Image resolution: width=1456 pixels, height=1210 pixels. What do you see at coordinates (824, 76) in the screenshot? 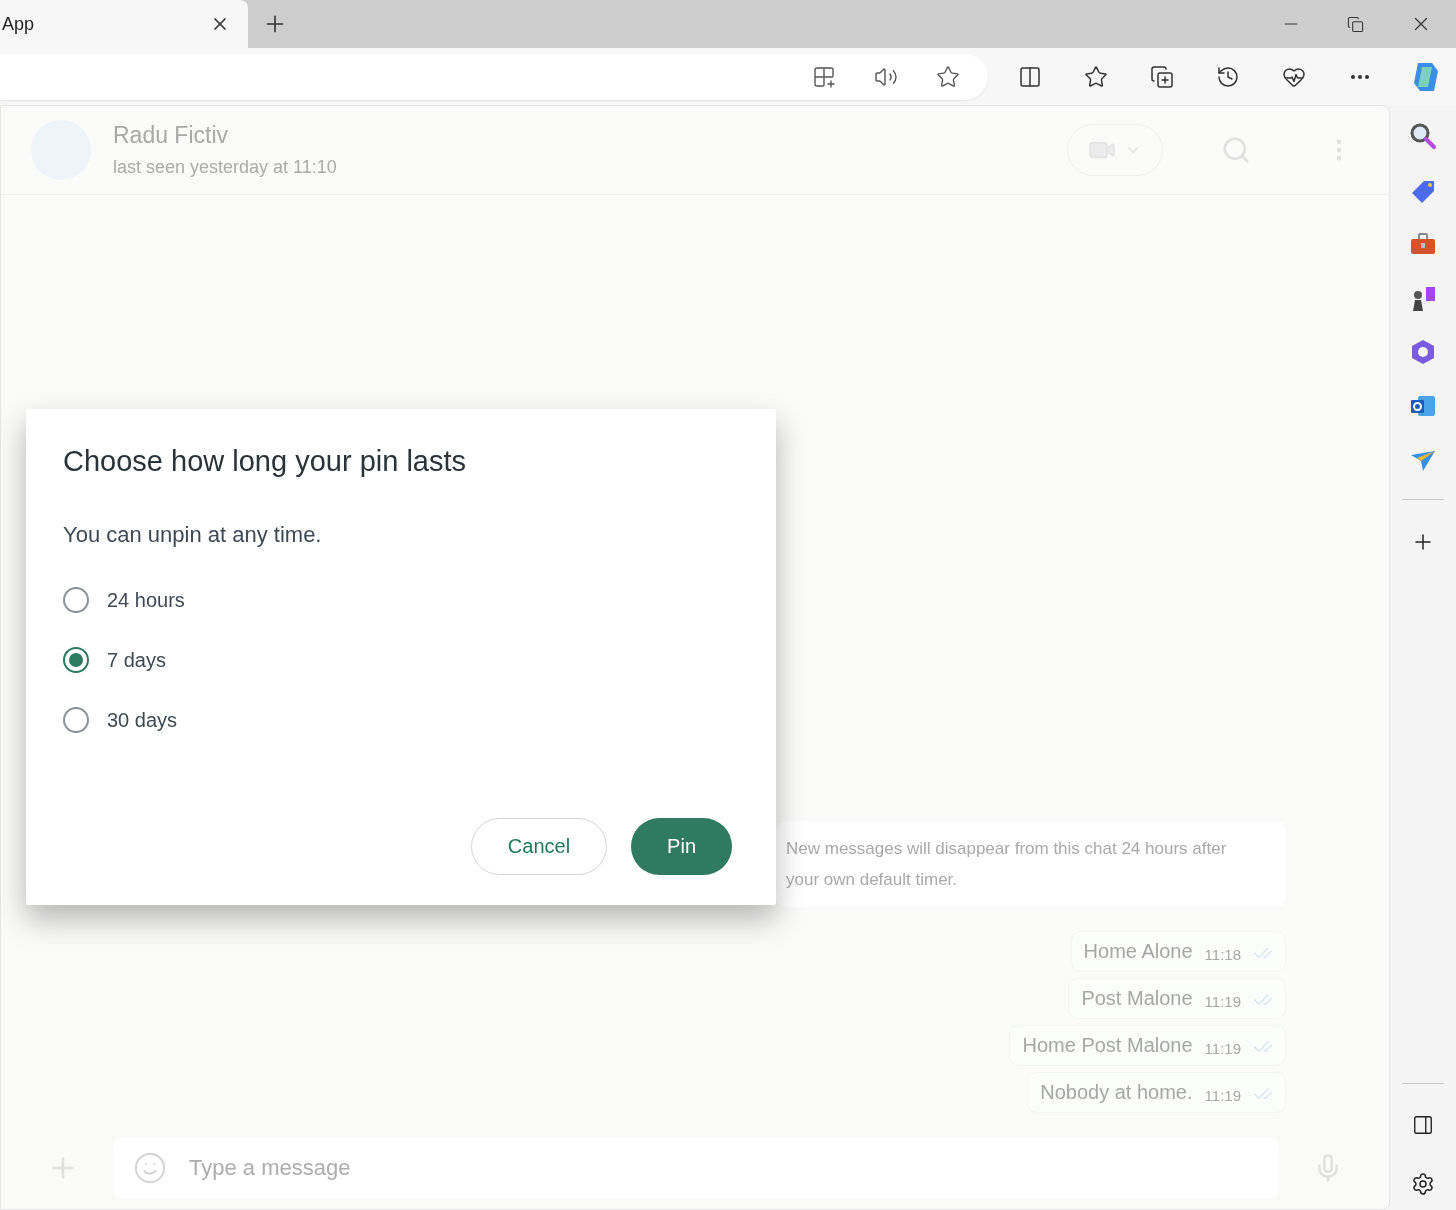
I see `app-add-icon` at bounding box center [824, 76].